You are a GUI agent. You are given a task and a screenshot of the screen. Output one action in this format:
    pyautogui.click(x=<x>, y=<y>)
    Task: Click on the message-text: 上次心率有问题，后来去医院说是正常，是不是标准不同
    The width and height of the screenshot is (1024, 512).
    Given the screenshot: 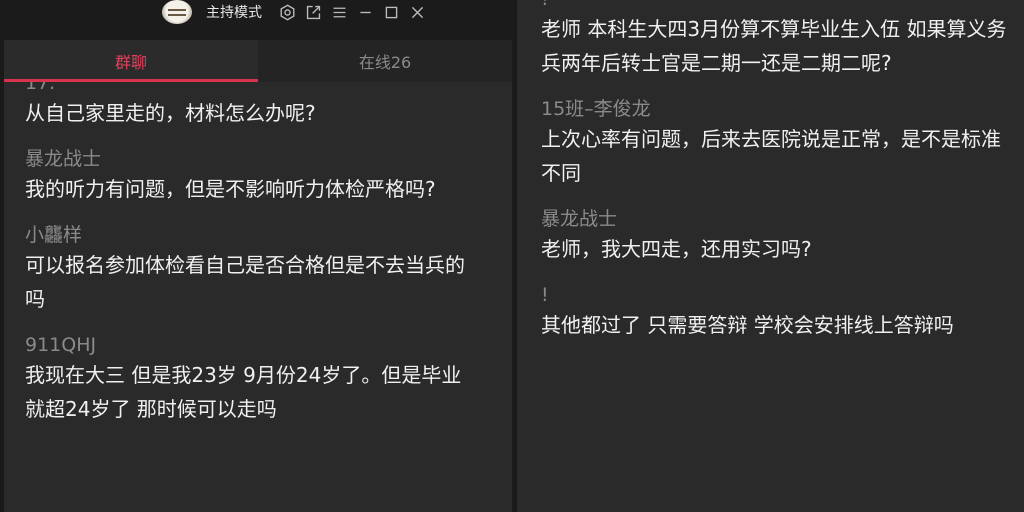 What is the action you would take?
    pyautogui.click(x=771, y=156)
    